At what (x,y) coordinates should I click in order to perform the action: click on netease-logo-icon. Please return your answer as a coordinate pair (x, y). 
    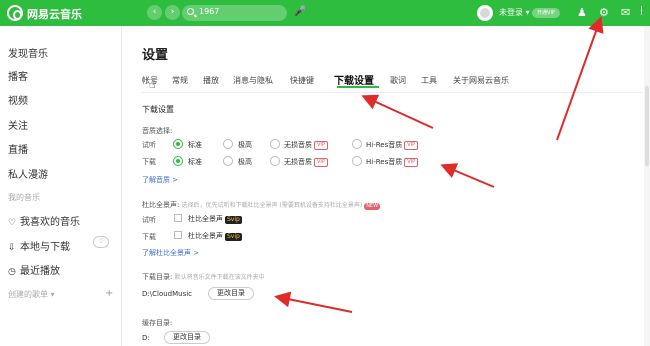
    Looking at the image, I should click on (15, 13).